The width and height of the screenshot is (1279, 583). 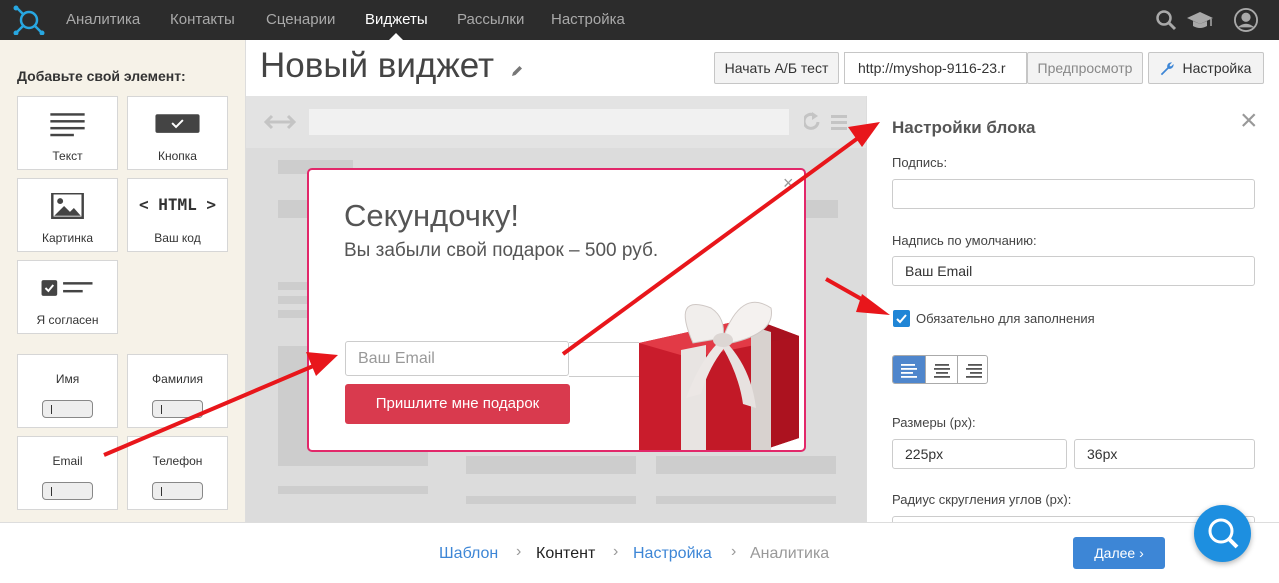 What do you see at coordinates (67, 156) in the screenshot?
I see `tile-label: Текст` at bounding box center [67, 156].